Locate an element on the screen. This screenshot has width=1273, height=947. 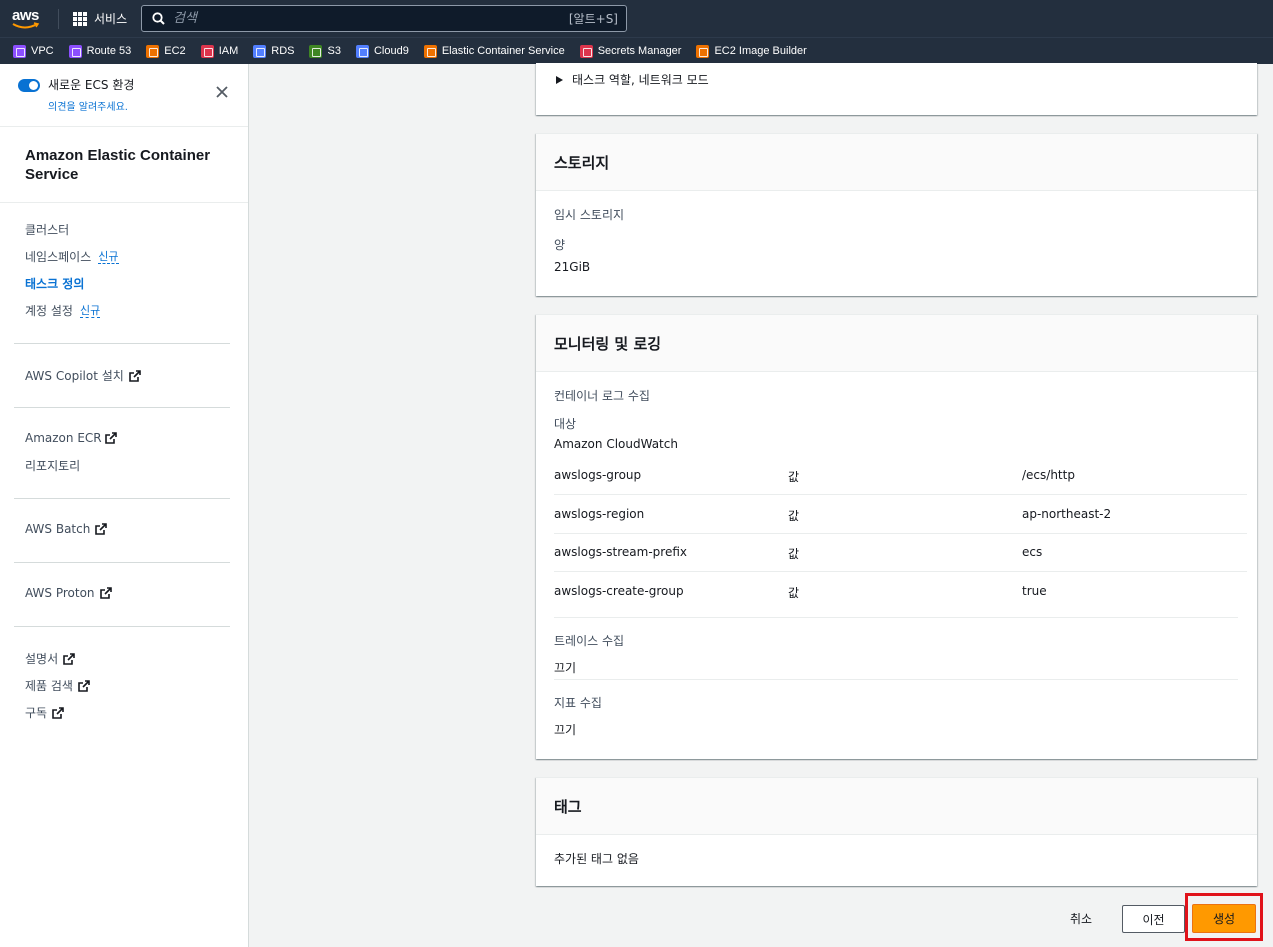
metric-collection-value: 끄기 is located at coordinates (565, 730).